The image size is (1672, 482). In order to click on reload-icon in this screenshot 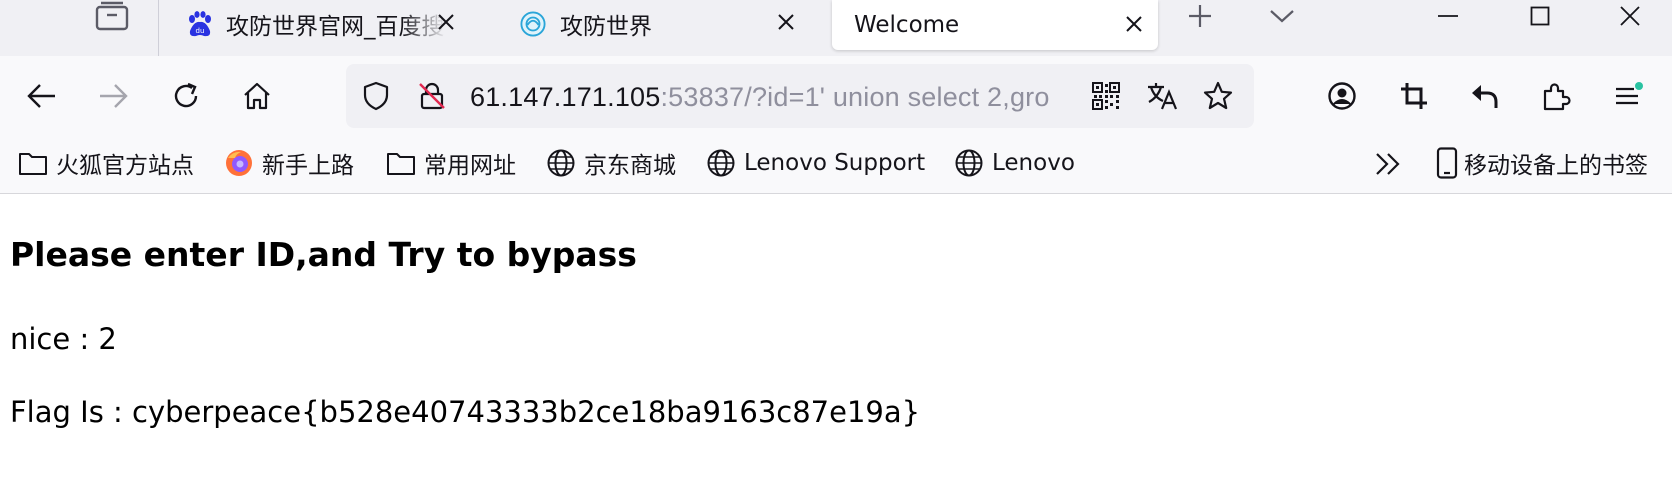, I will do `click(186, 95)`.